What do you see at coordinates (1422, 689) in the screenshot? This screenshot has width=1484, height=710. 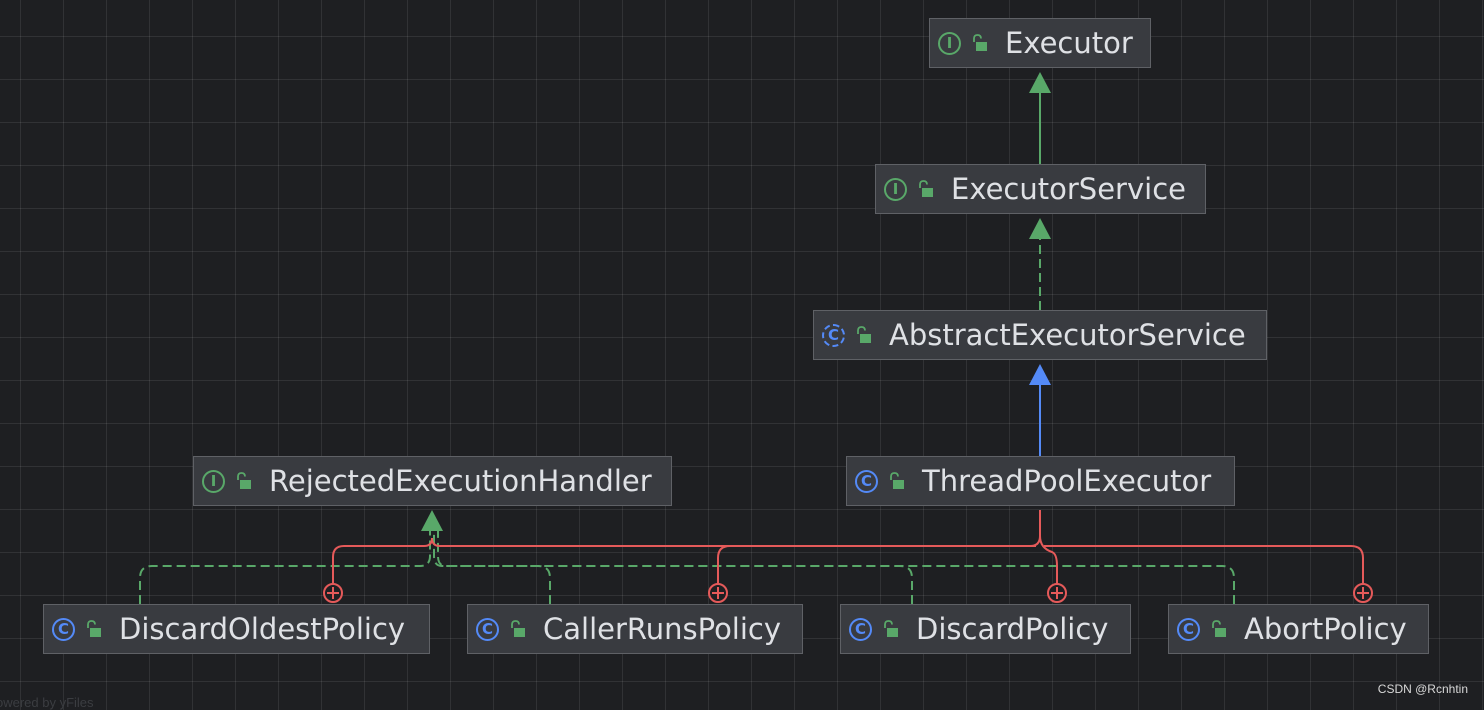 I see `watermark: CSDN @Rcnhtin` at bounding box center [1422, 689].